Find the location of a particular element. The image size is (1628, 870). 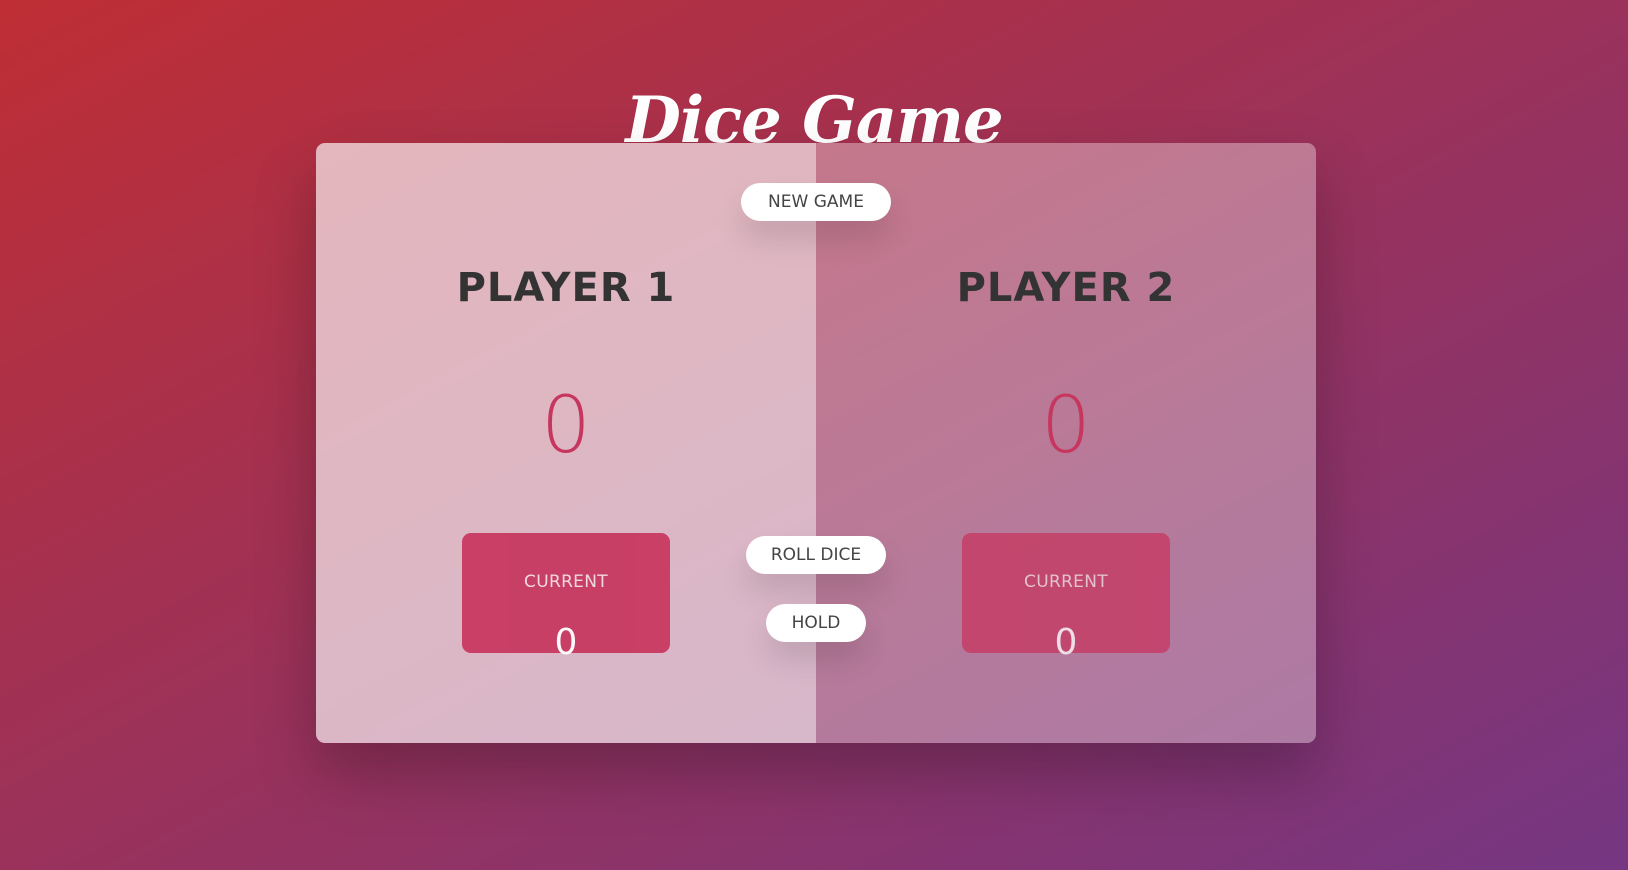

player-1-current-box: CURRENT 0 is located at coordinates (566, 598).